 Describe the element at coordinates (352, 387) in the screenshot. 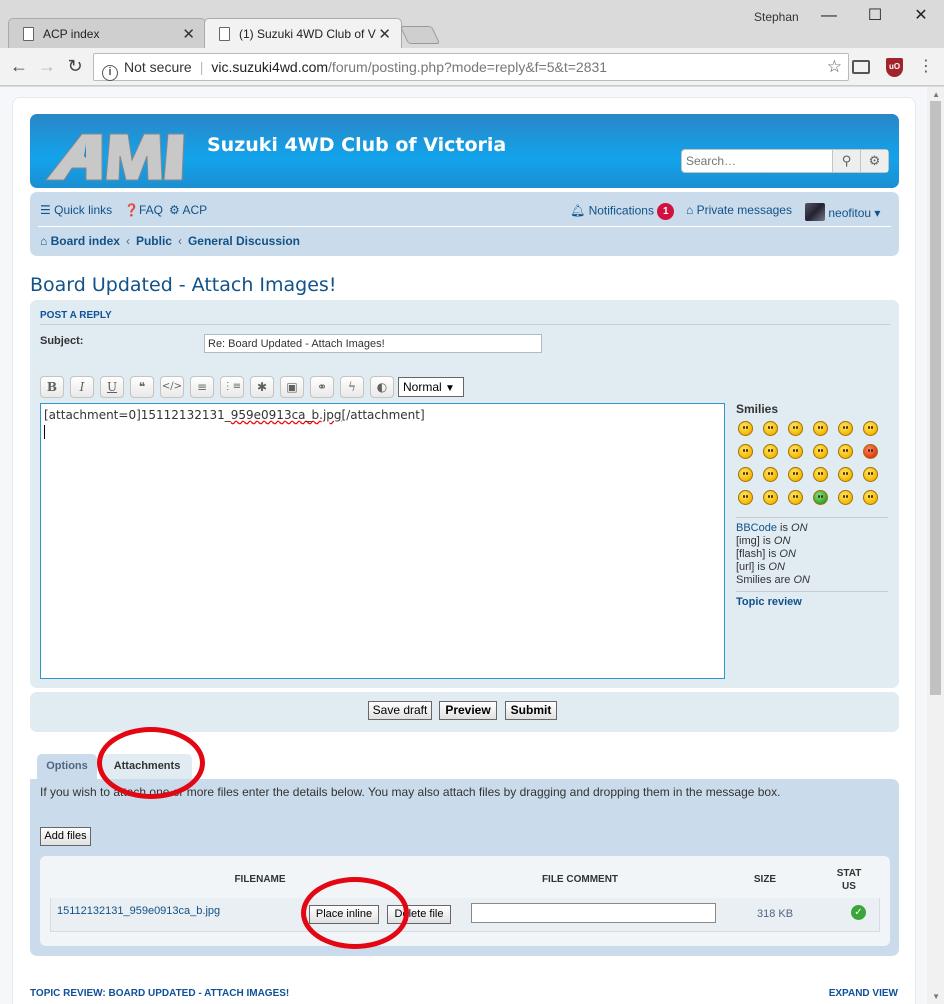

I see `flash-button: ϟ` at that location.